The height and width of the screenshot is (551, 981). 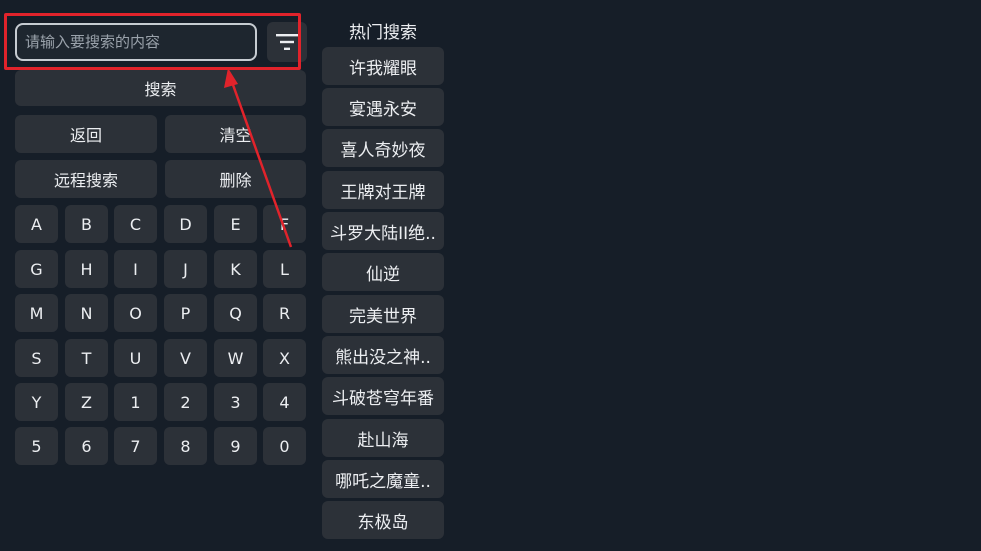 What do you see at coordinates (86, 446) in the screenshot?
I see `key: 6` at bounding box center [86, 446].